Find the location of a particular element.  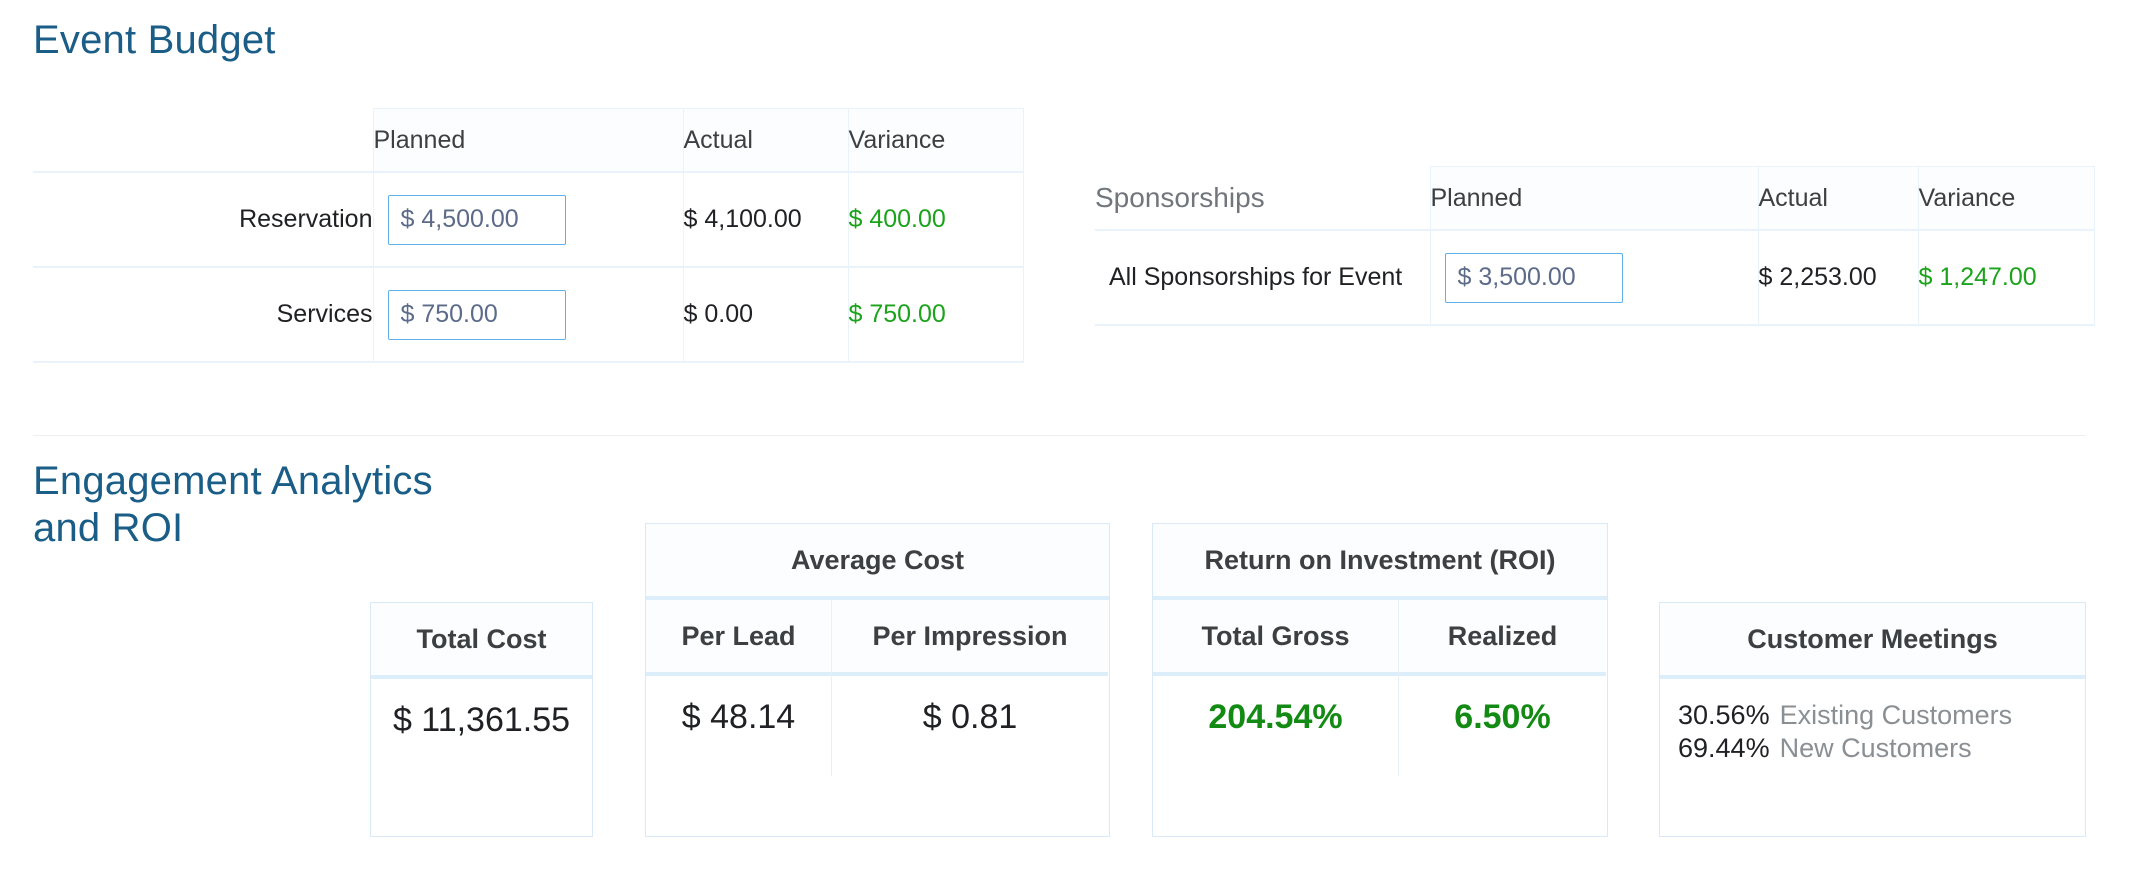

cell-sponsorship-planned is located at coordinates (1593, 277).